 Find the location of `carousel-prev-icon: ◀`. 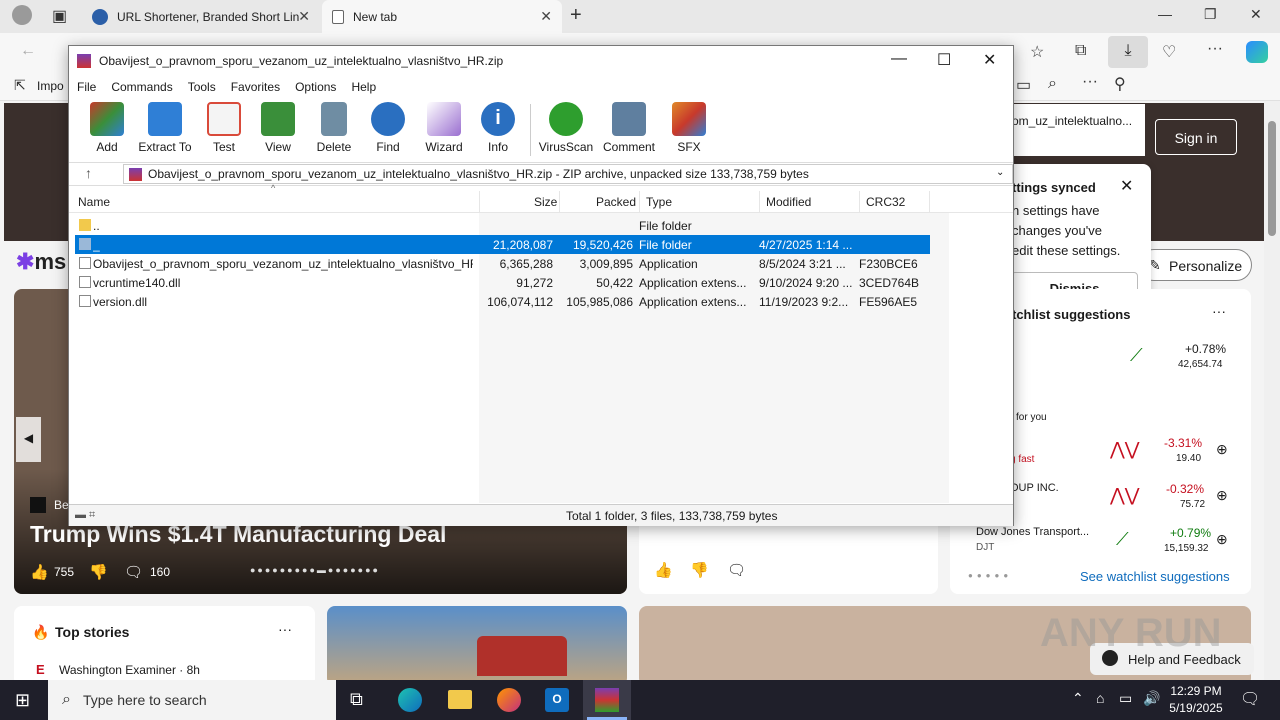

carousel-prev-icon: ◀ is located at coordinates (28, 439).